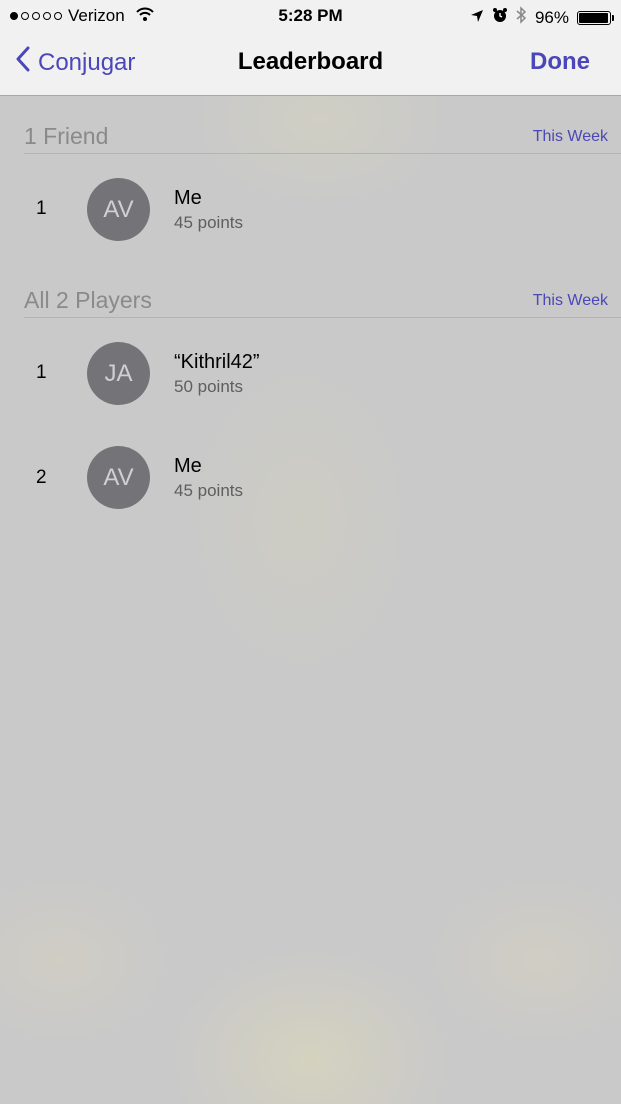 Image resolution: width=621 pixels, height=1104 pixels. I want to click on page-title: Leaderboard, so click(310, 61).